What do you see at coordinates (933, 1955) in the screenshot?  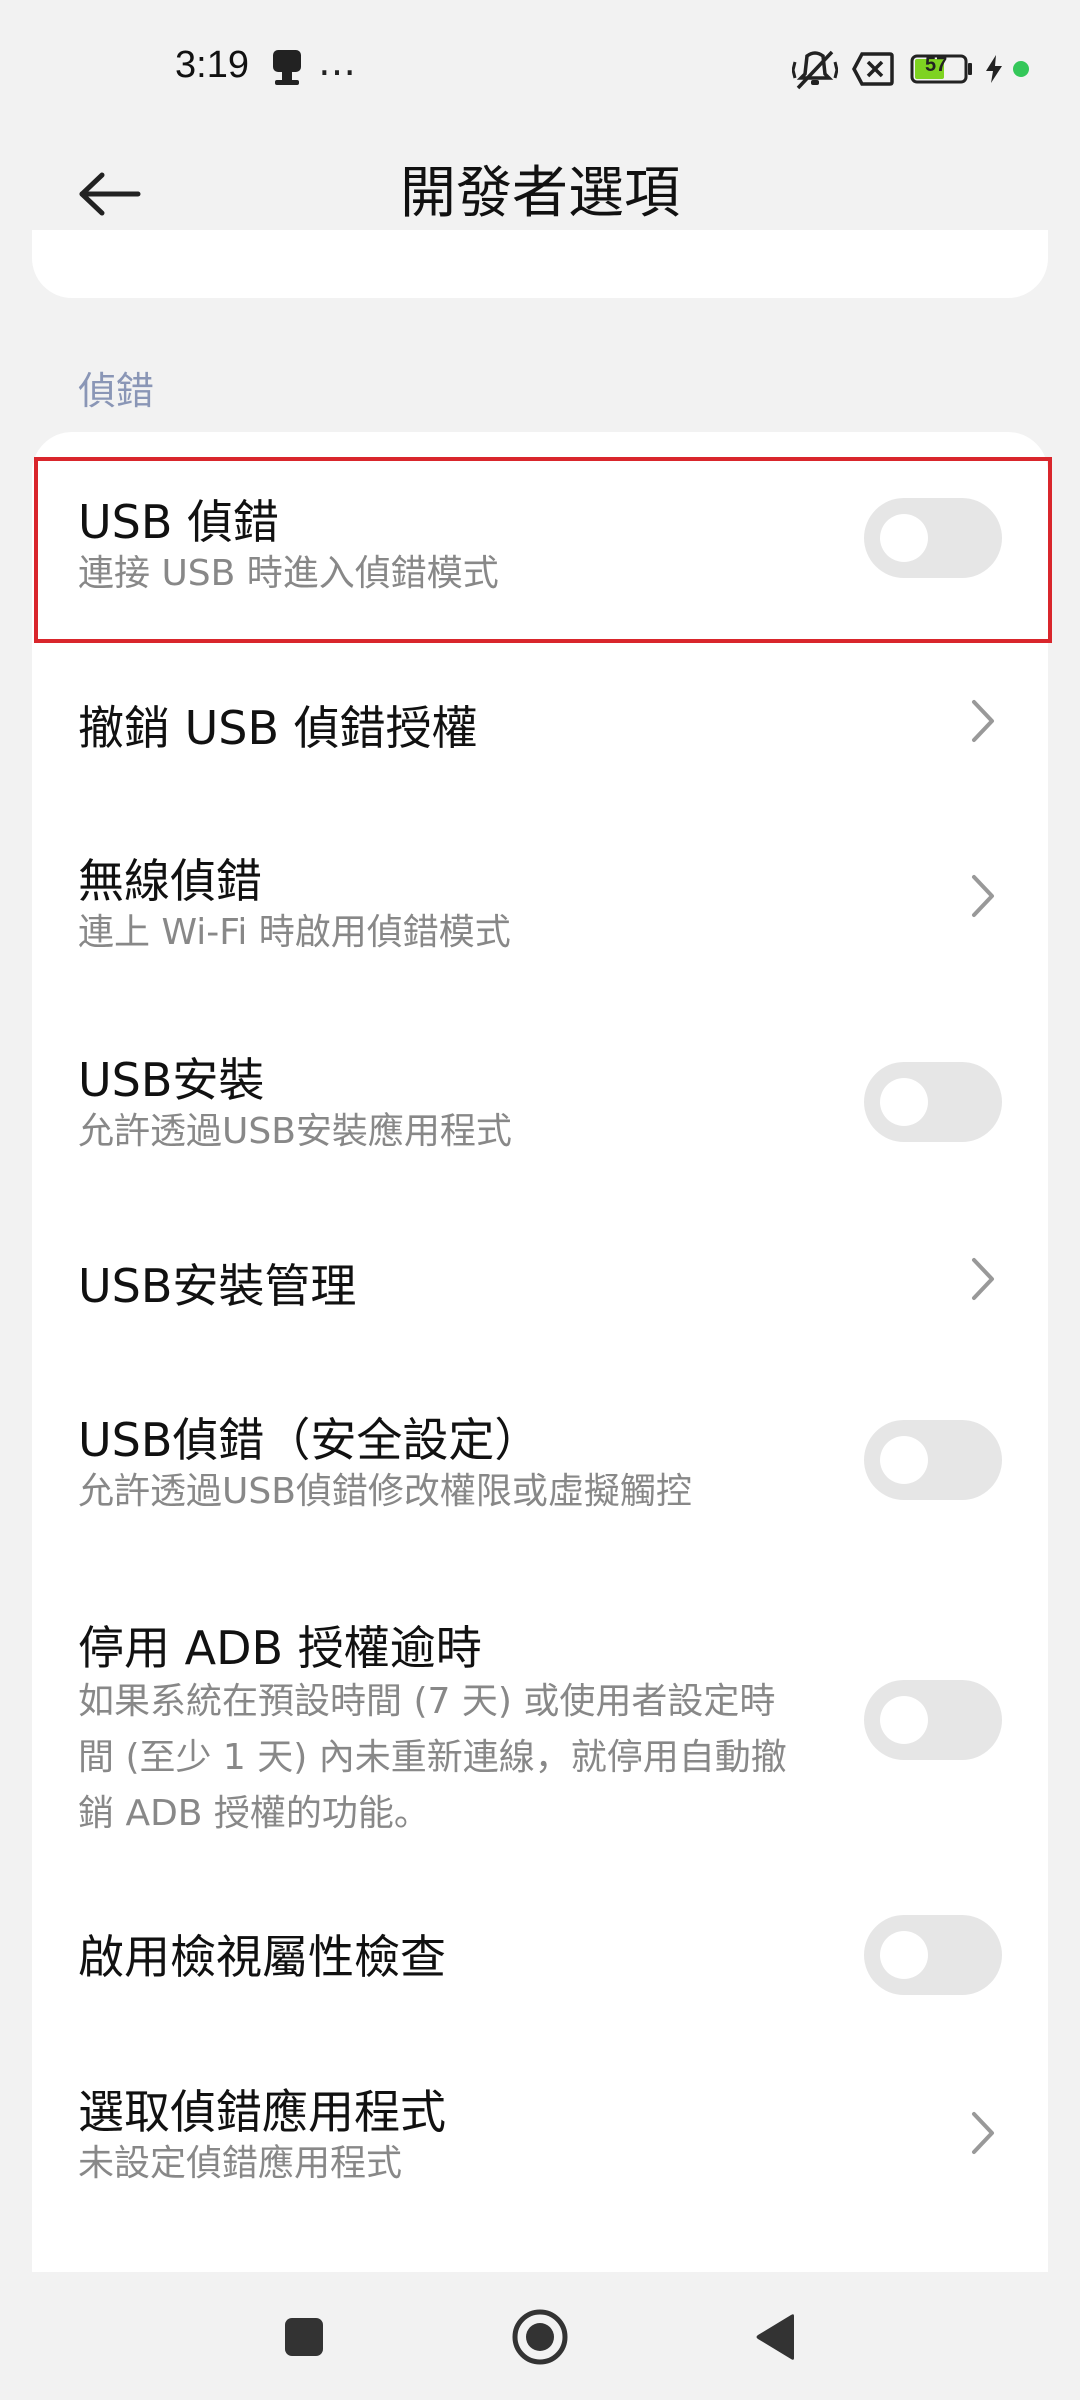 I see `view-attribute-inspection-toggle` at bounding box center [933, 1955].